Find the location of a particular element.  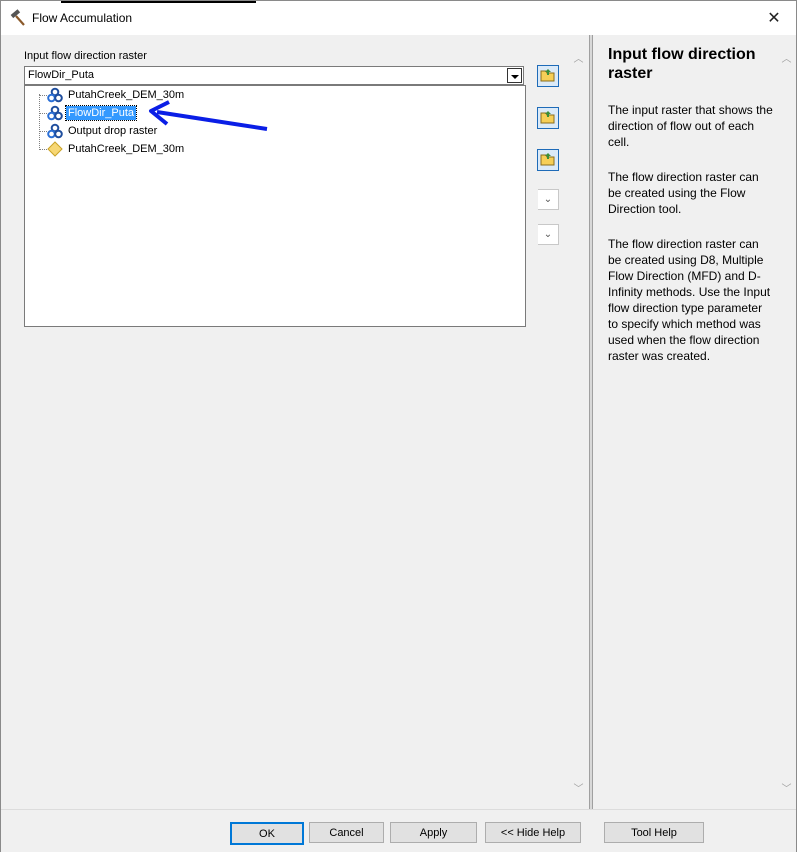

annotation-arrow-icon is located at coordinates (208, 115).